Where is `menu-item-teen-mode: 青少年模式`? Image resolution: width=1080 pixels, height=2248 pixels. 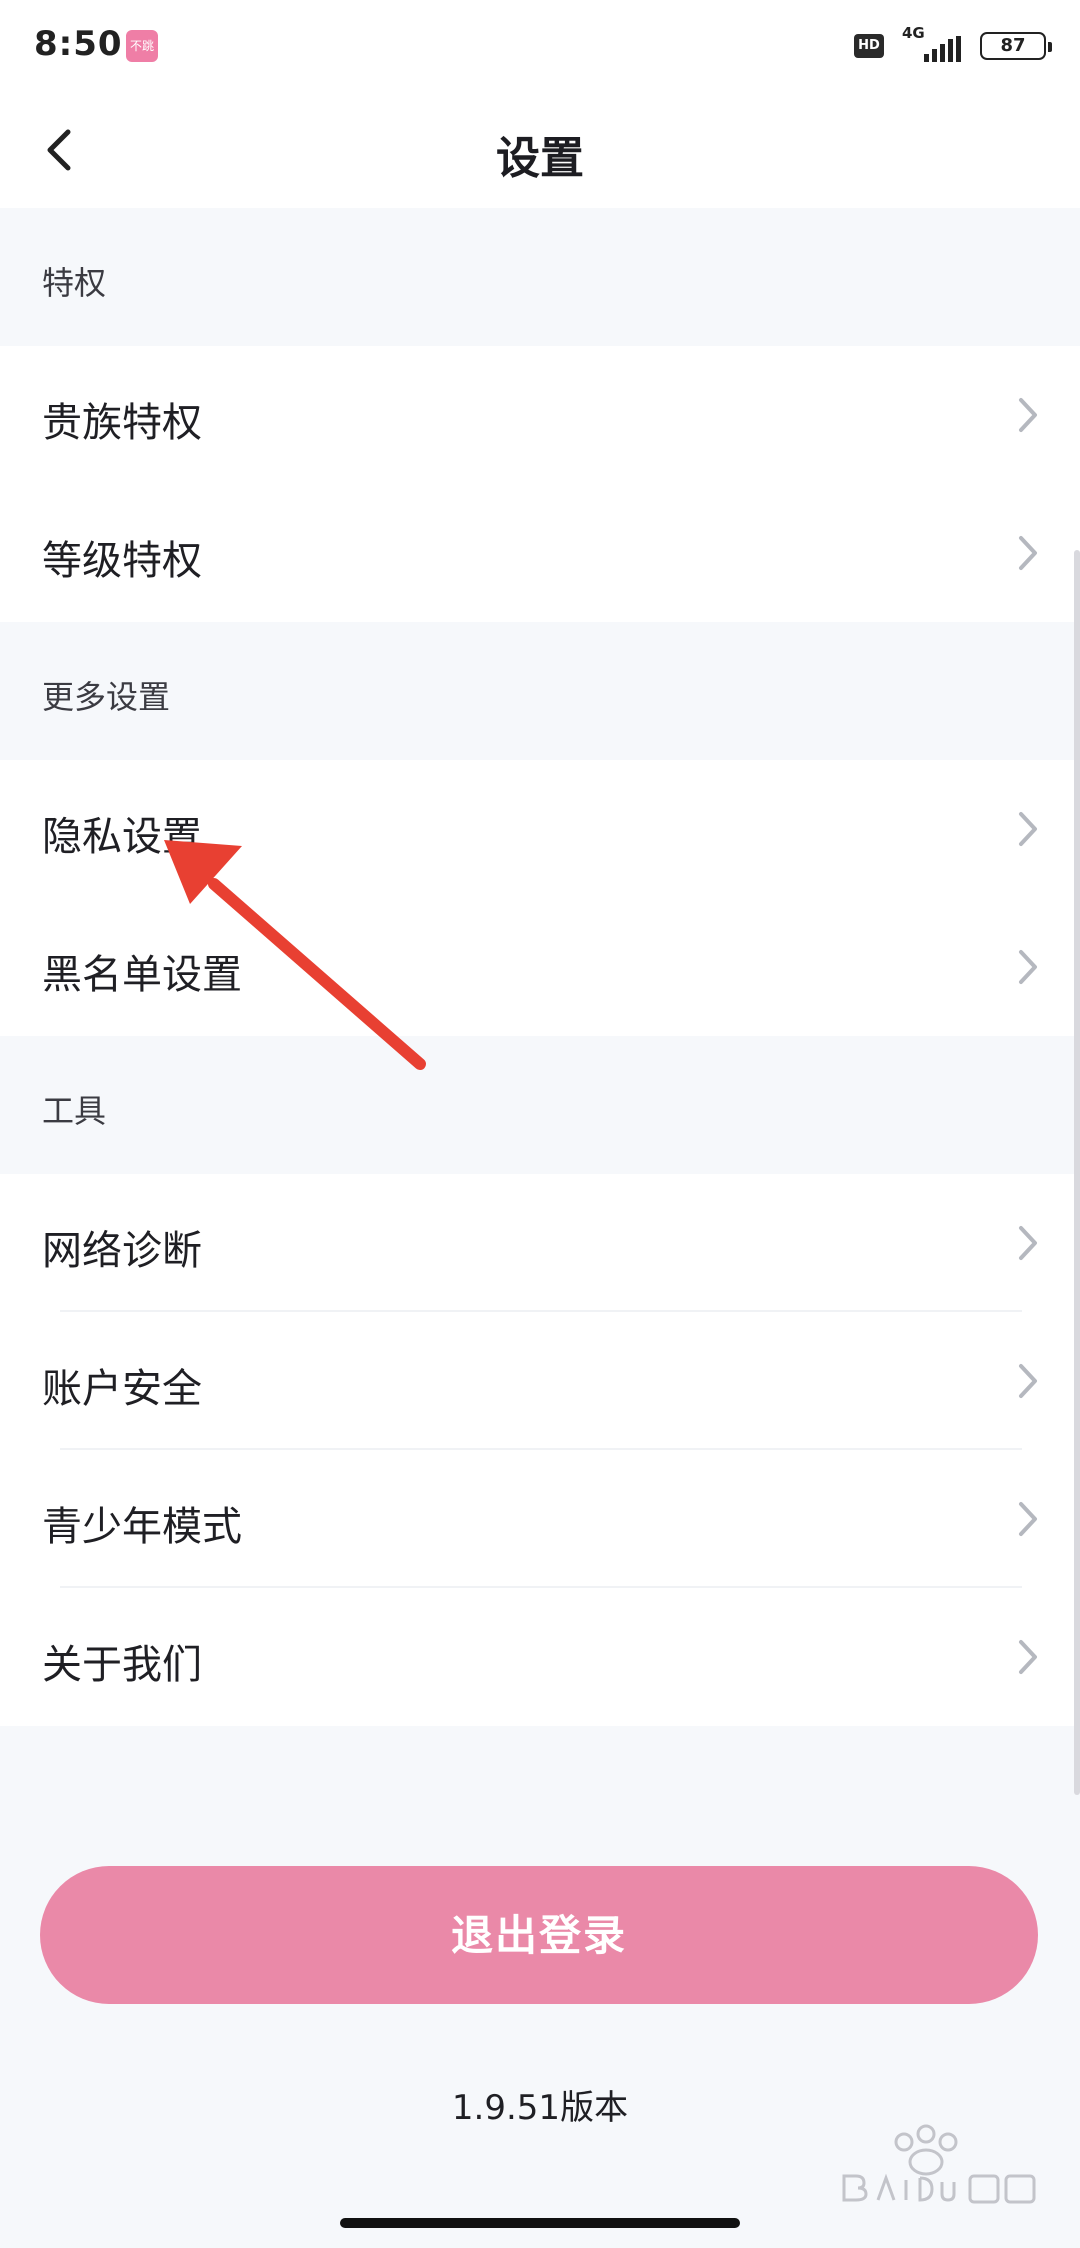 menu-item-teen-mode: 青少年模式 is located at coordinates (540, 1519).